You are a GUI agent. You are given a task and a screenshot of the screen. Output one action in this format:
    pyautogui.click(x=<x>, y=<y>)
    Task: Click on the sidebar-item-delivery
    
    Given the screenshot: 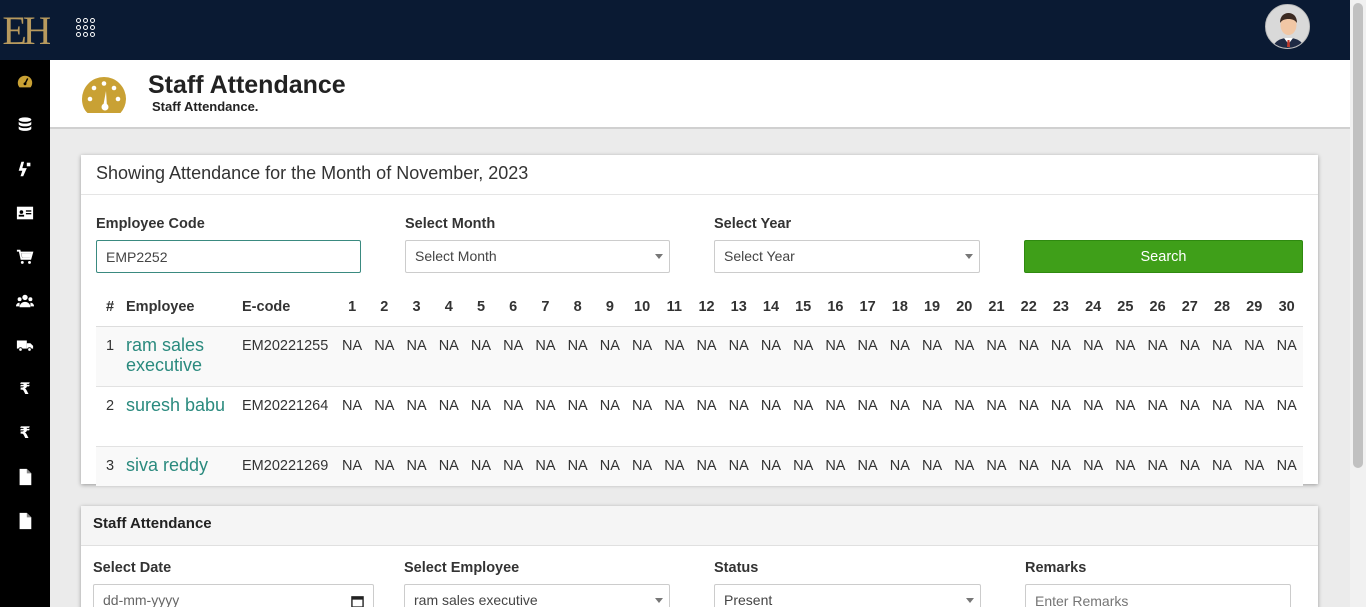 What is the action you would take?
    pyautogui.click(x=25, y=345)
    